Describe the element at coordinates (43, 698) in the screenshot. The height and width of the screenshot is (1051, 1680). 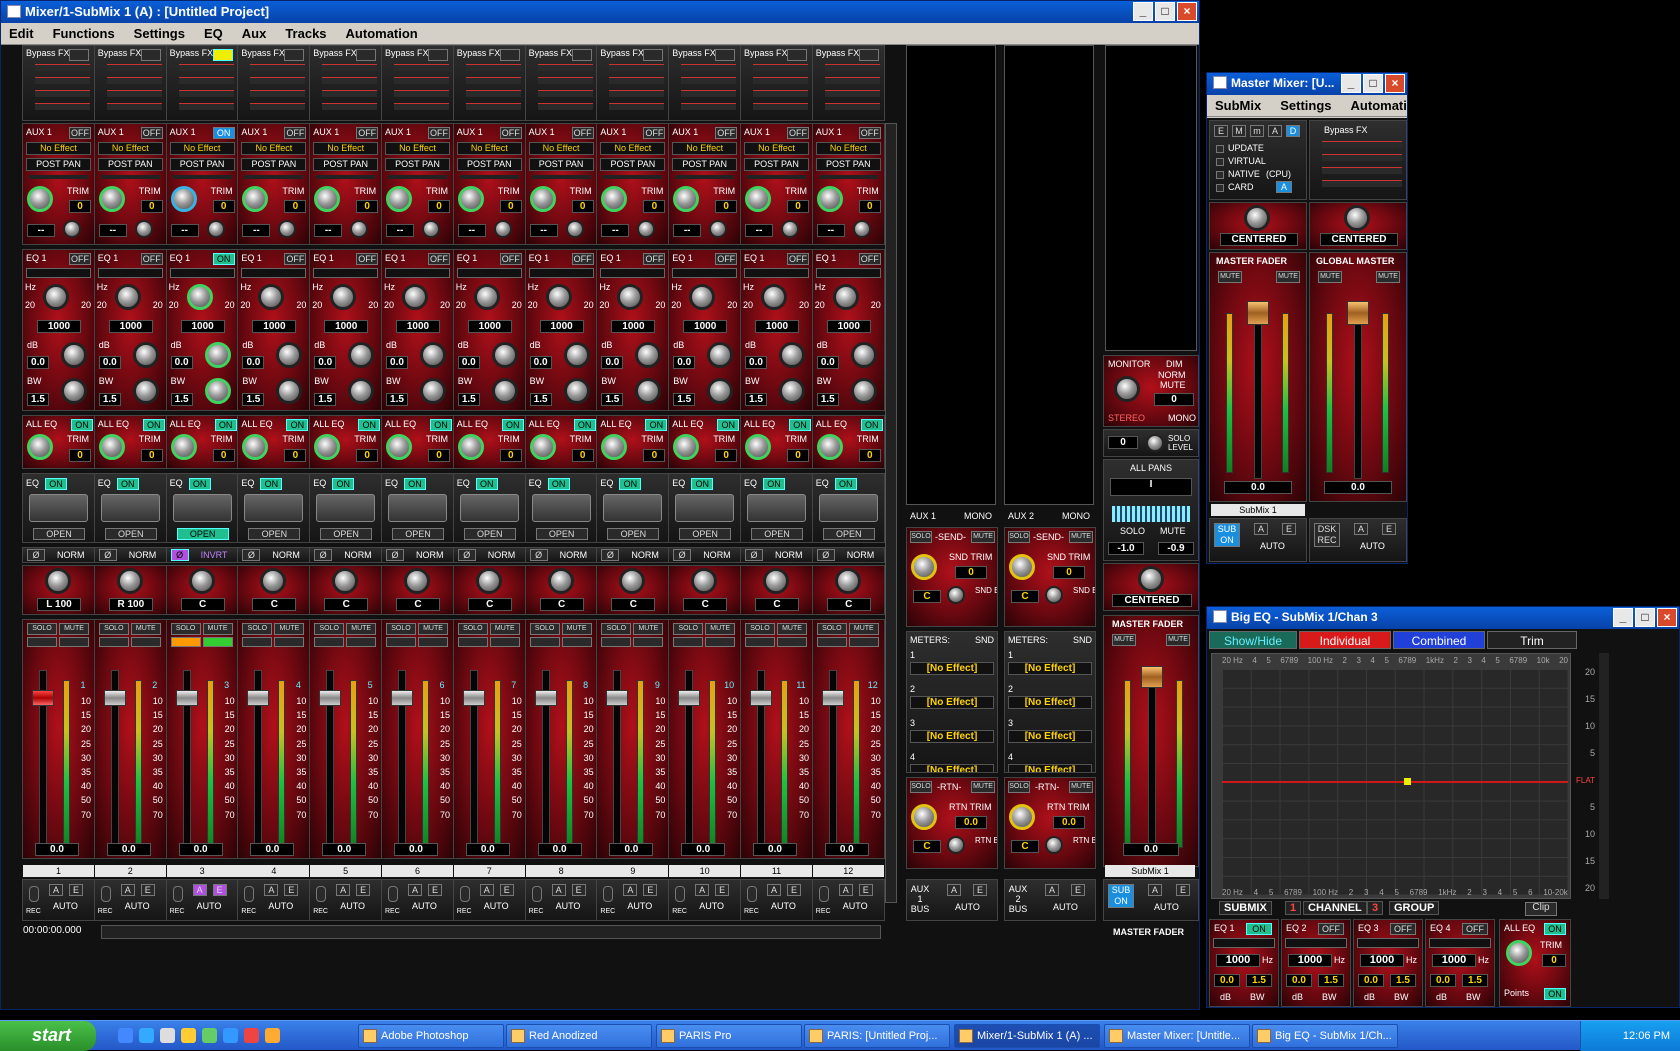
I see `volume-fader` at that location.